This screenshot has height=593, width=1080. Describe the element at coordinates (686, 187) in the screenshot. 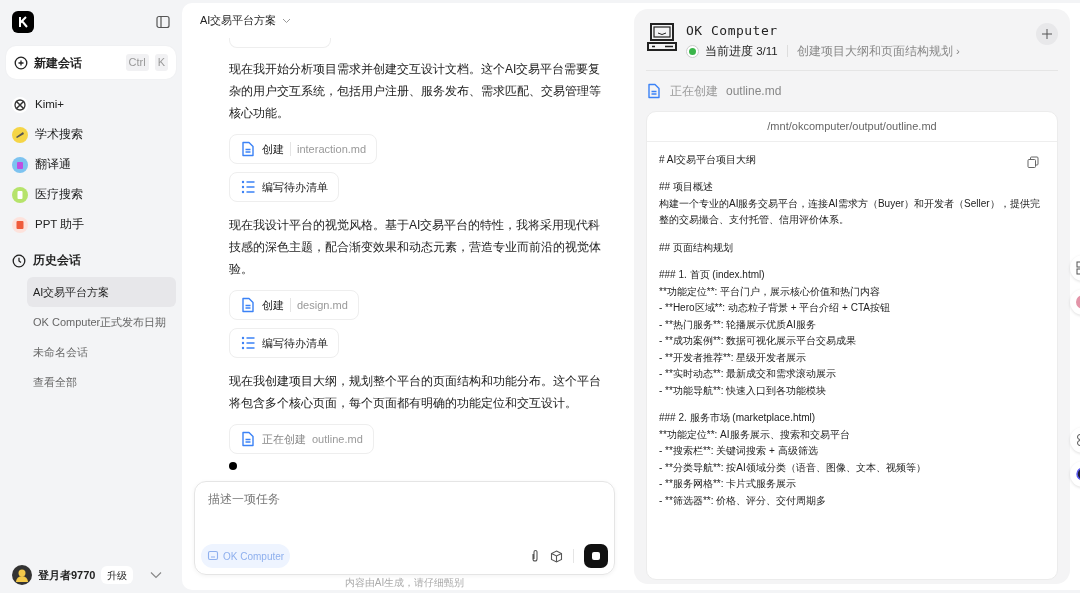

I see `code-line: ## 项目概述` at that location.